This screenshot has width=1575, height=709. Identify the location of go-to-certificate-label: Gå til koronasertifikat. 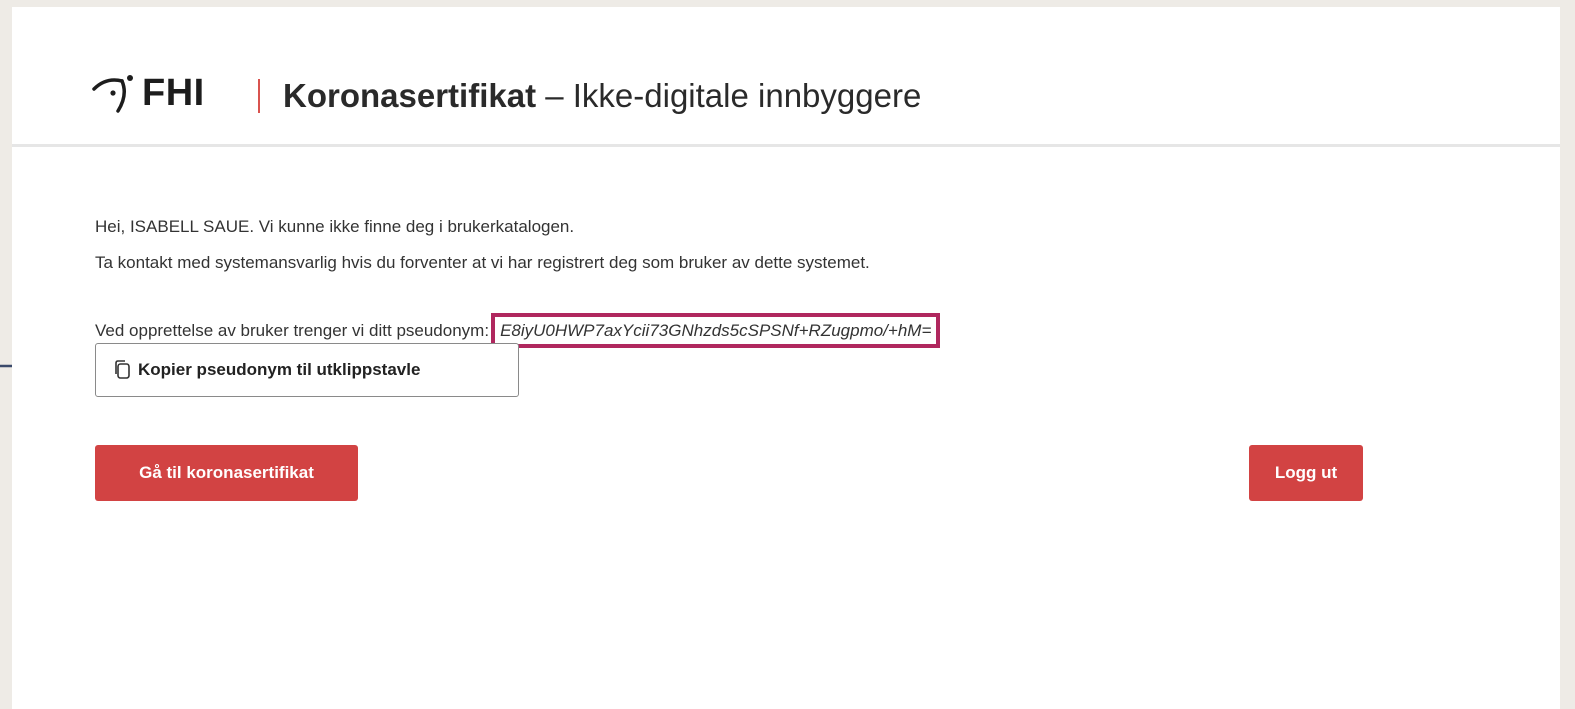
(226, 472).